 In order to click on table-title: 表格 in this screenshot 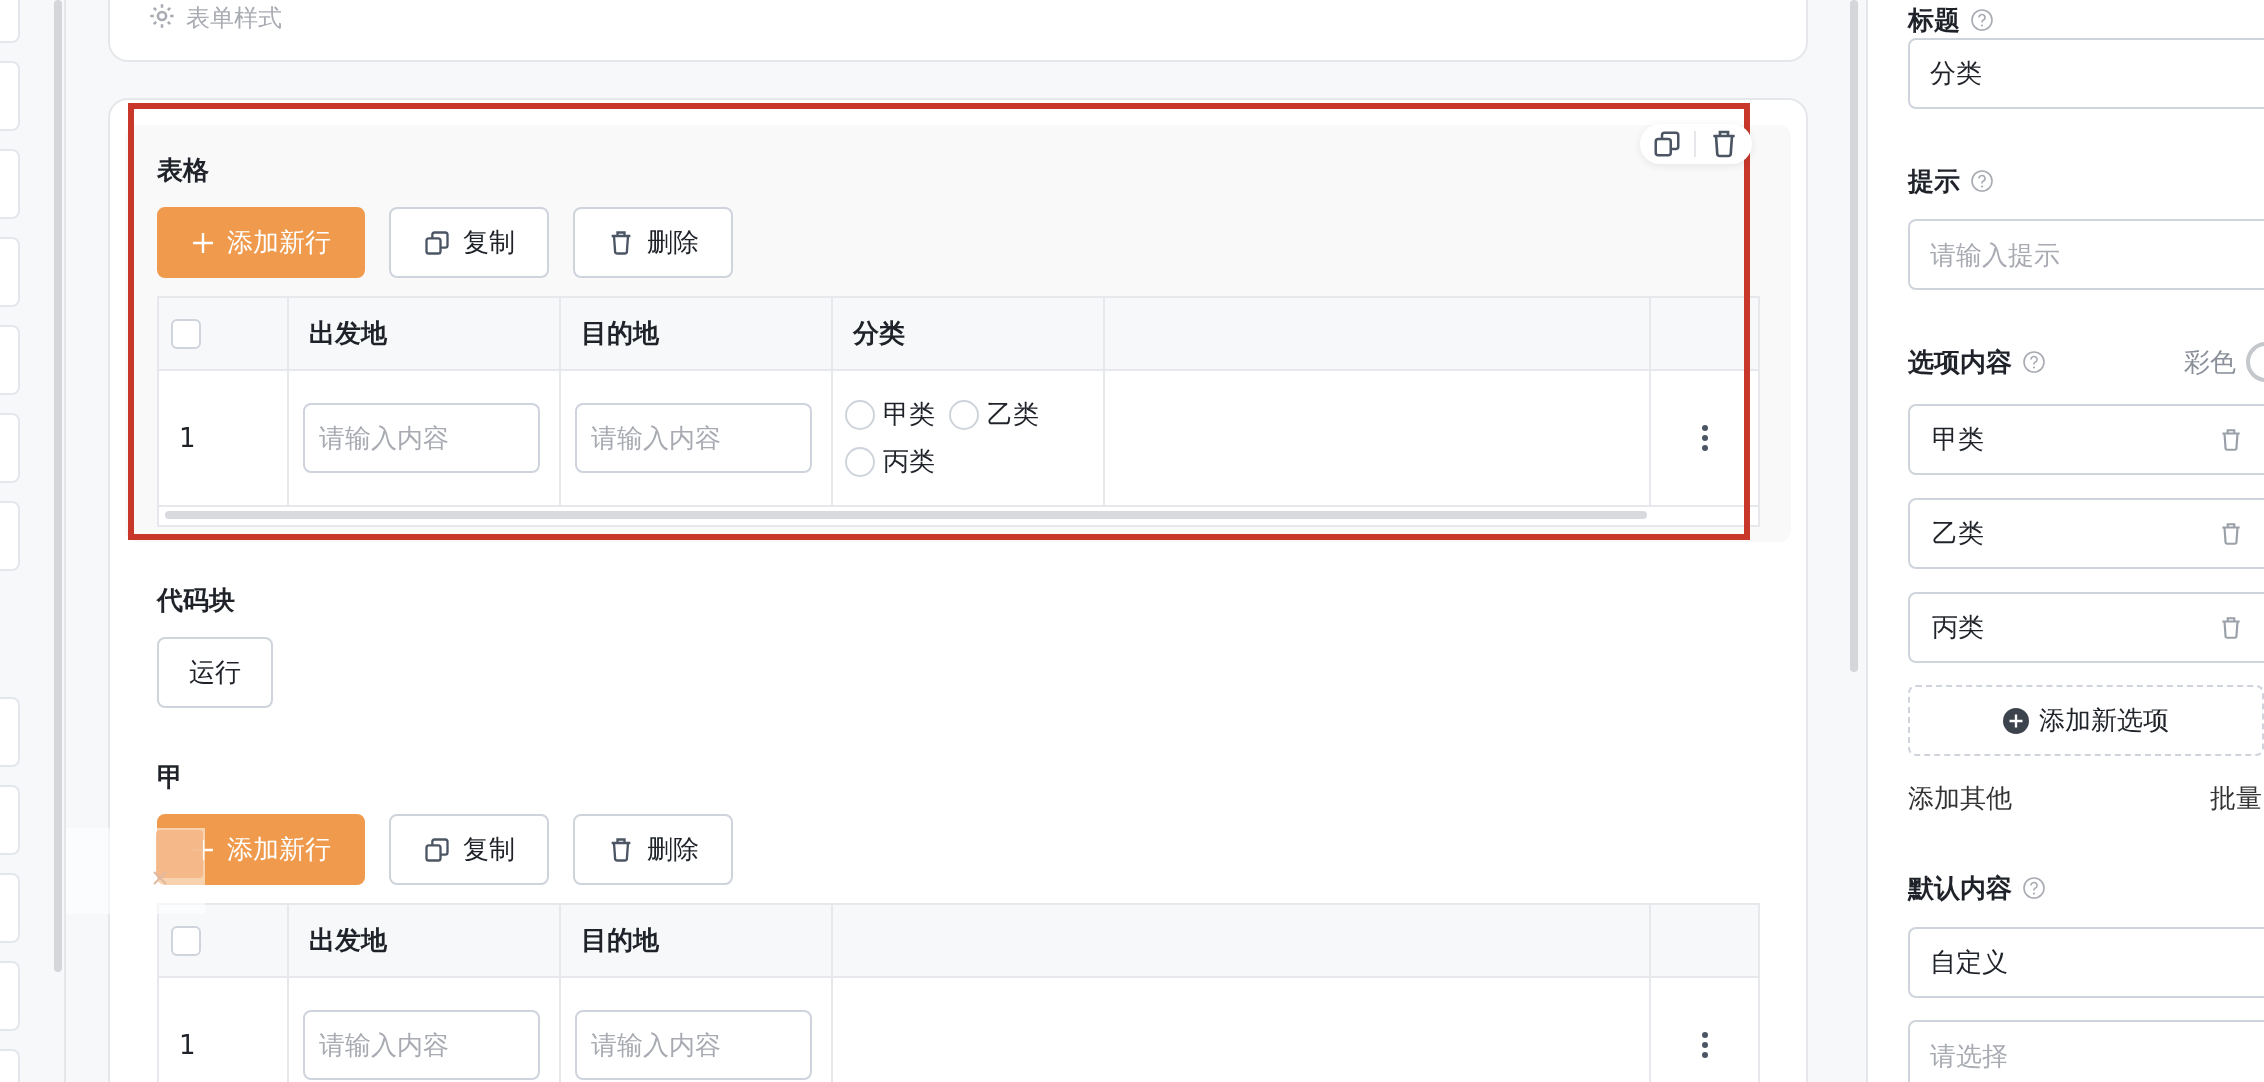, I will do `click(183, 170)`.